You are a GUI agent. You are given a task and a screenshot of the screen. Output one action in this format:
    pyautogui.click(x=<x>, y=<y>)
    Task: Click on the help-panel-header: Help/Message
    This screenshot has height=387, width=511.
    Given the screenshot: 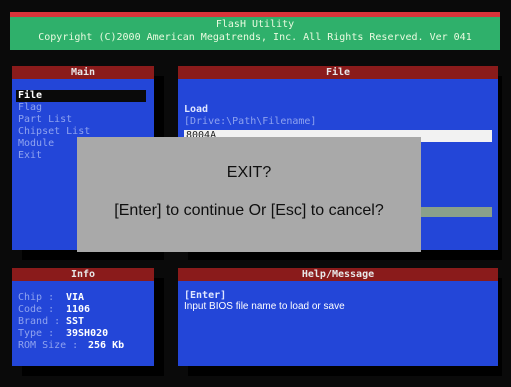 What is the action you would take?
    pyautogui.click(x=338, y=274)
    